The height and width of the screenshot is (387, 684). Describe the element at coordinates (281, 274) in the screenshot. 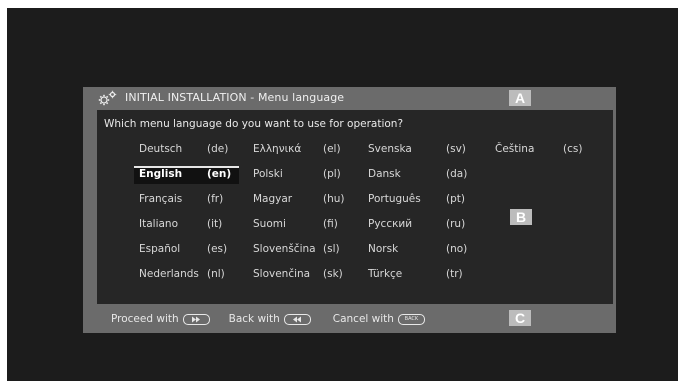

I see `language-option-name: Slovenčina` at that location.